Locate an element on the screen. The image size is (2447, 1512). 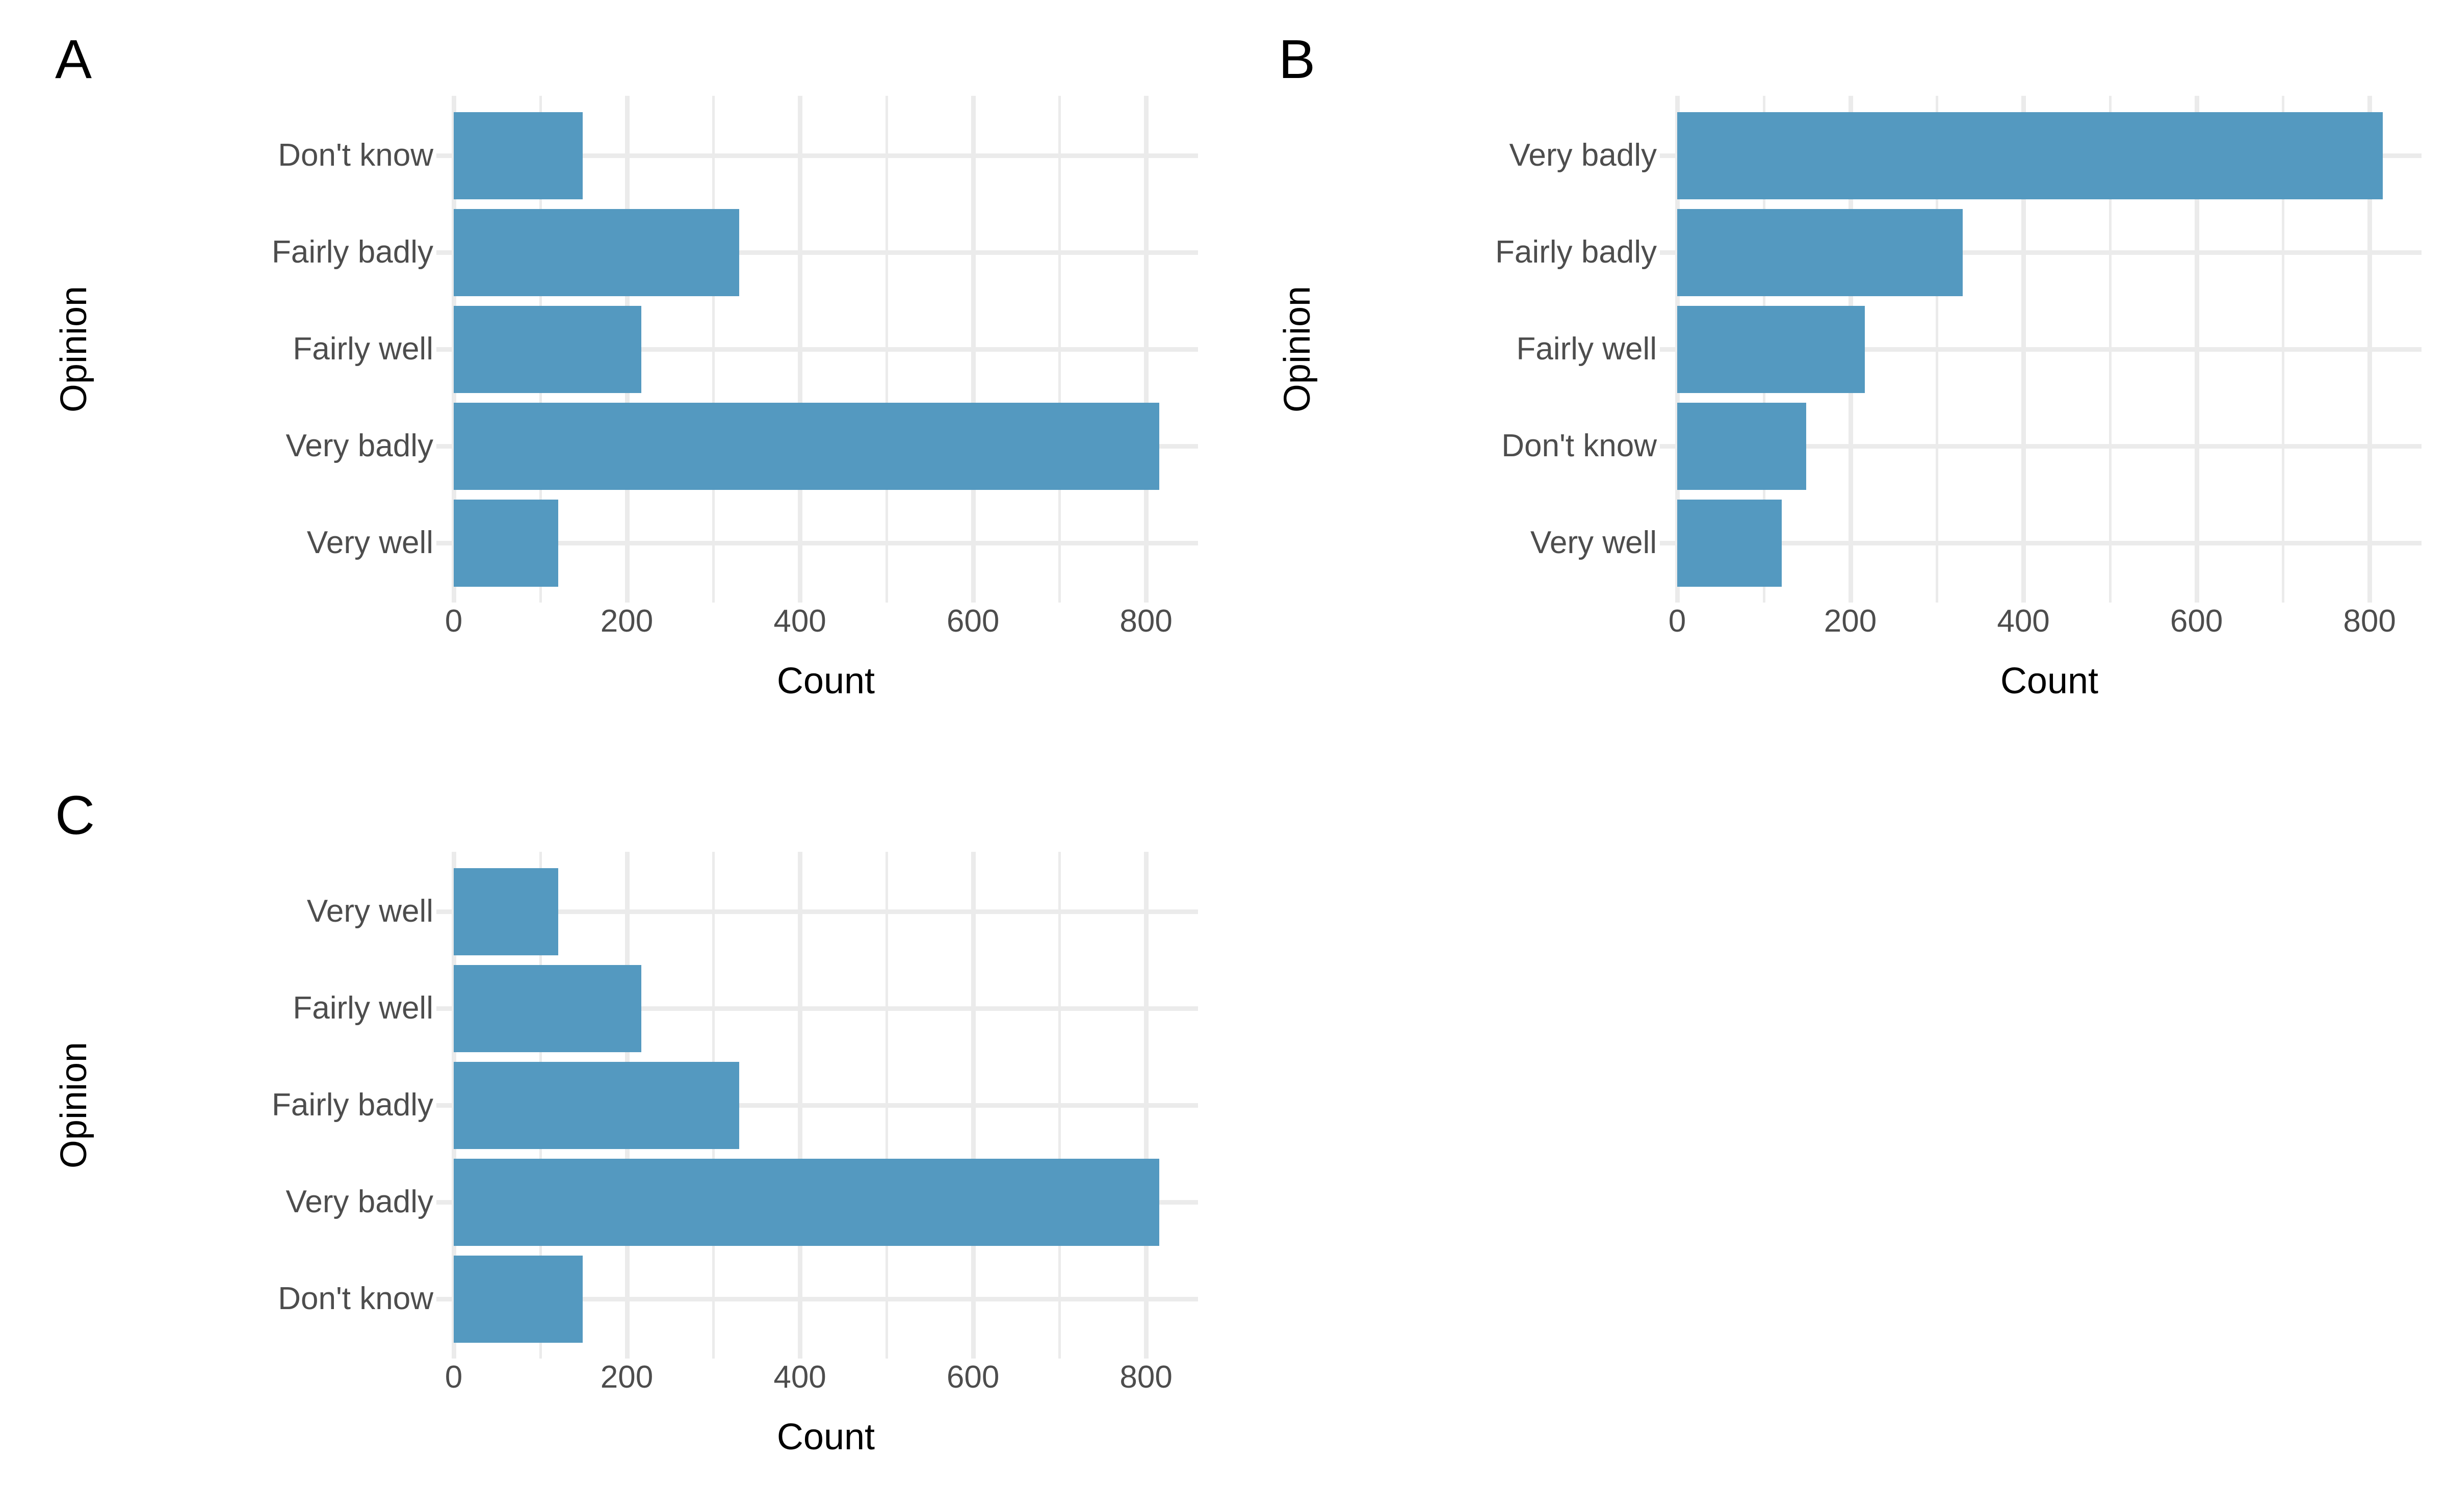
bars-b is located at coordinates (2049, 349).